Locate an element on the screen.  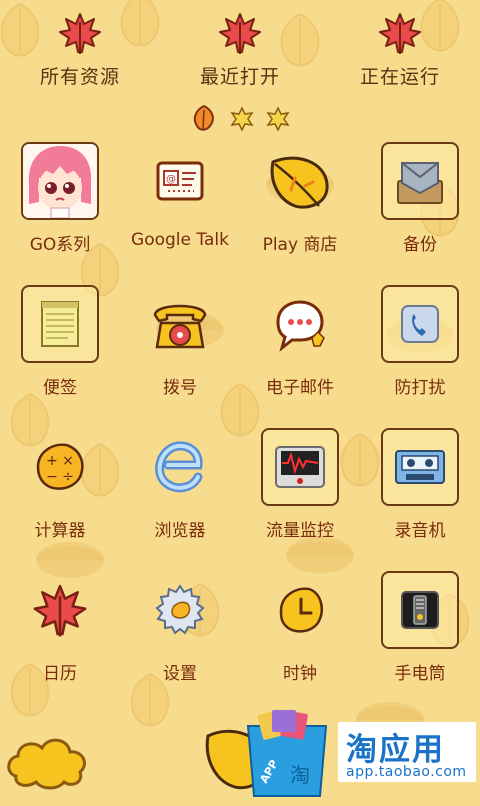
notepad-icon is located at coordinates (60, 324).